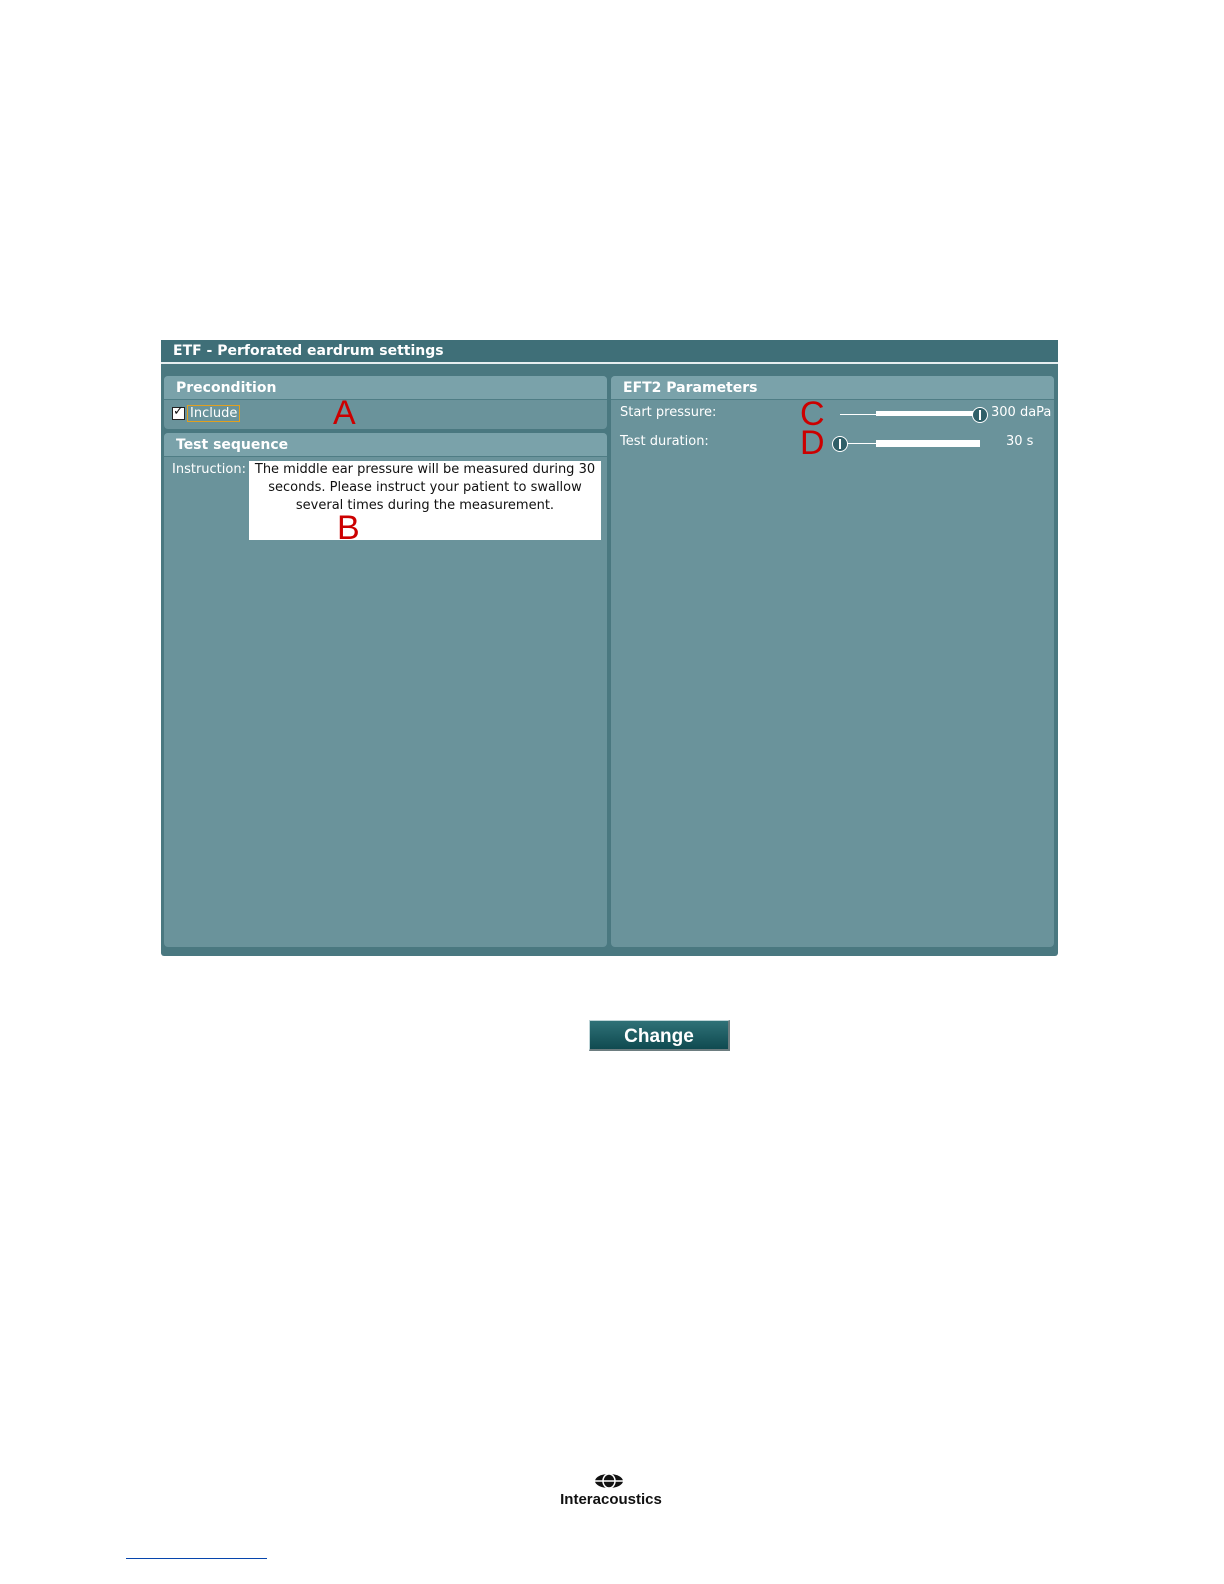 This screenshot has height=1584, width=1224. What do you see at coordinates (196, 1558) in the screenshot?
I see `footer-divider` at bounding box center [196, 1558].